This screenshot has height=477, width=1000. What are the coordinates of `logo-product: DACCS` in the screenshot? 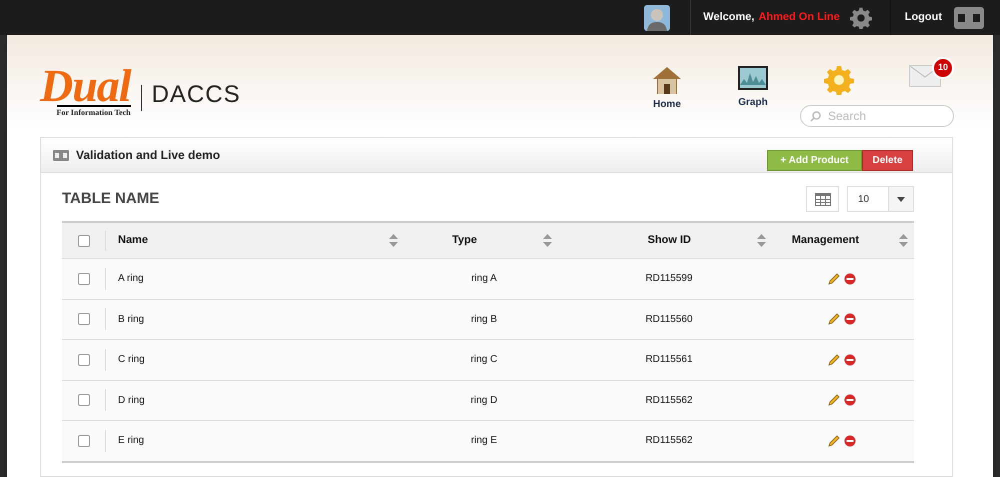 It's located at (196, 95).